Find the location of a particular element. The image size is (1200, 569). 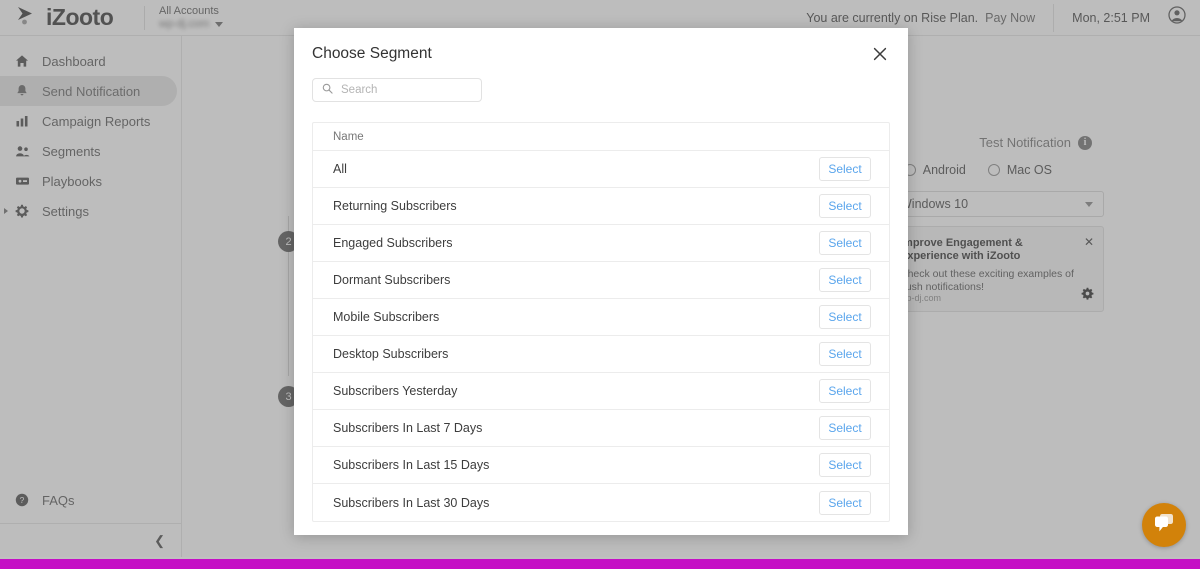

segment-name: Mobile Subscribers is located at coordinates (386, 317).